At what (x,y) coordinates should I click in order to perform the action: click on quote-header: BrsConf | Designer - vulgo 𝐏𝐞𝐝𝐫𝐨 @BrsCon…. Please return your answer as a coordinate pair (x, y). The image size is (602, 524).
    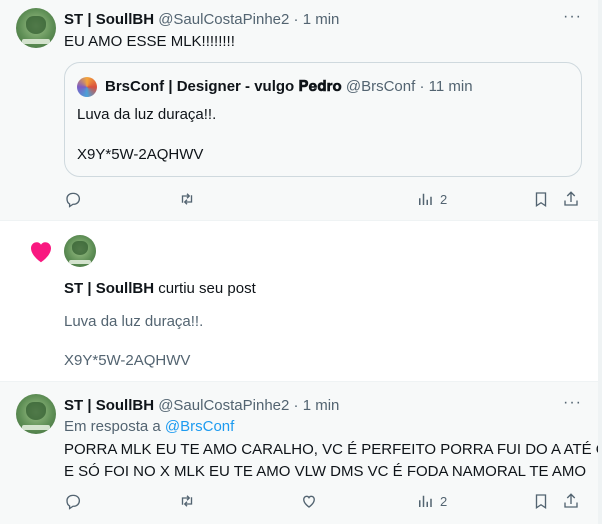
    Looking at the image, I should click on (289, 86).